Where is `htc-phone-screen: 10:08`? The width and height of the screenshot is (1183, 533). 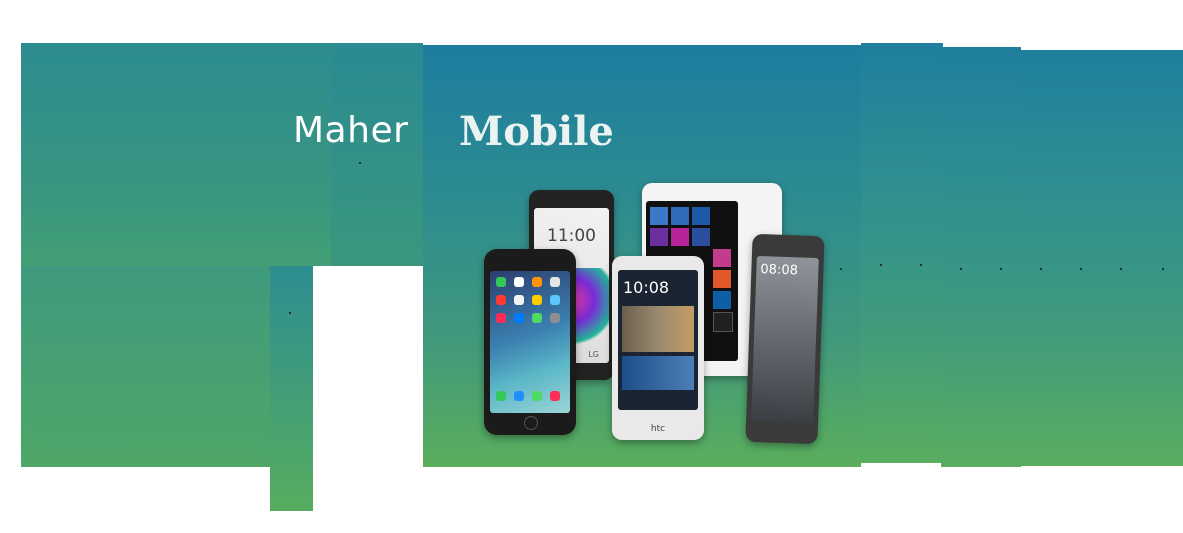 htc-phone-screen: 10:08 is located at coordinates (658, 340).